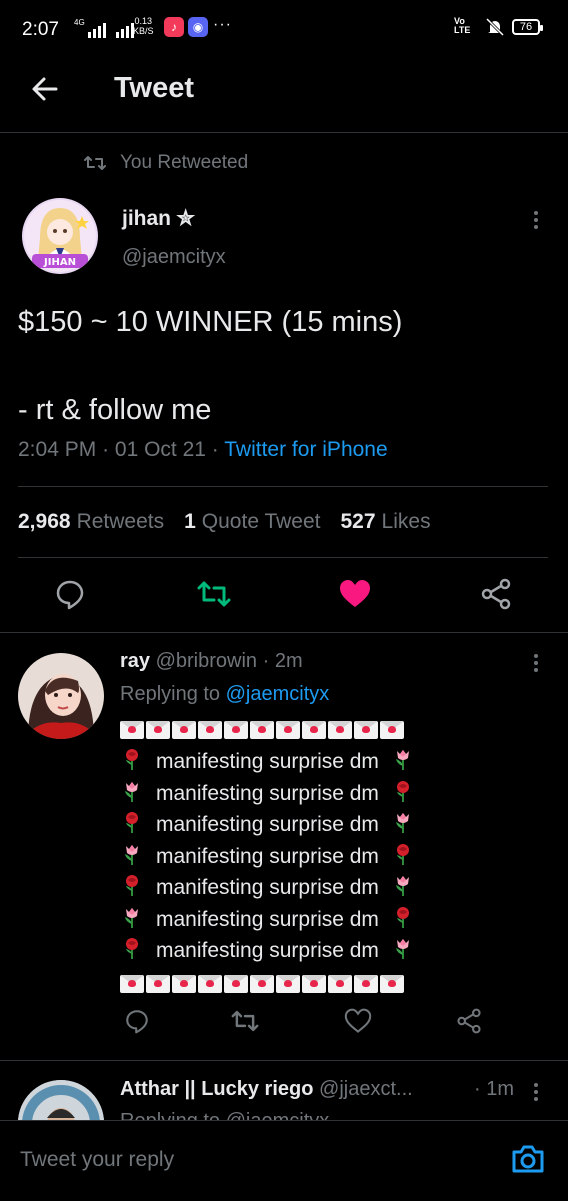 Image resolution: width=568 pixels, height=1201 pixels. What do you see at coordinates (143, 26) in the screenshot?
I see `network-speed: 0.13 KB/S` at bounding box center [143, 26].